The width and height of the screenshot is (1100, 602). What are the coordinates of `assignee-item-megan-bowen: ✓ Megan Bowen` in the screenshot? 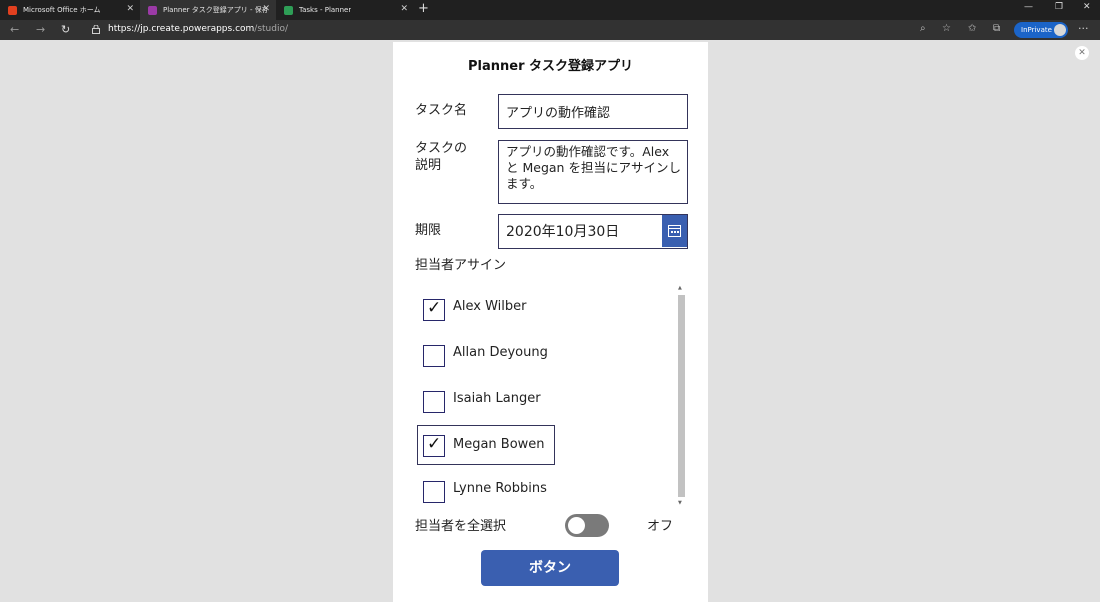 It's located at (486, 445).